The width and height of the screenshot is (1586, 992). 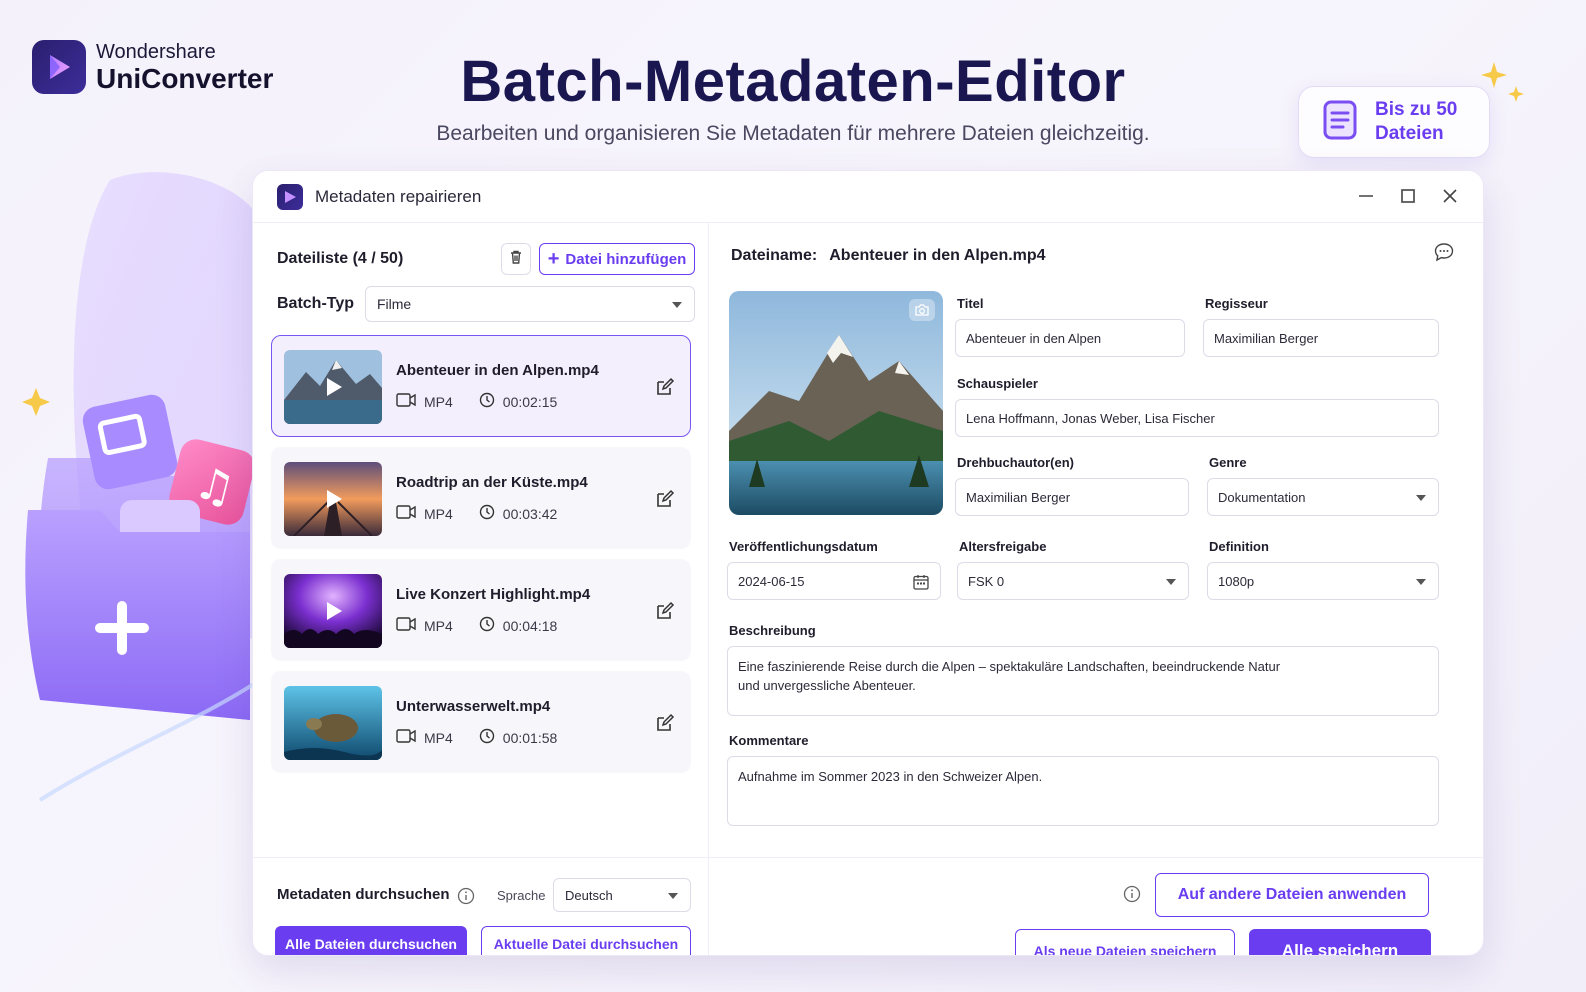 What do you see at coordinates (363, 894) in the screenshot?
I see `search-metadata-label: Metadaten durchsuchen` at bounding box center [363, 894].